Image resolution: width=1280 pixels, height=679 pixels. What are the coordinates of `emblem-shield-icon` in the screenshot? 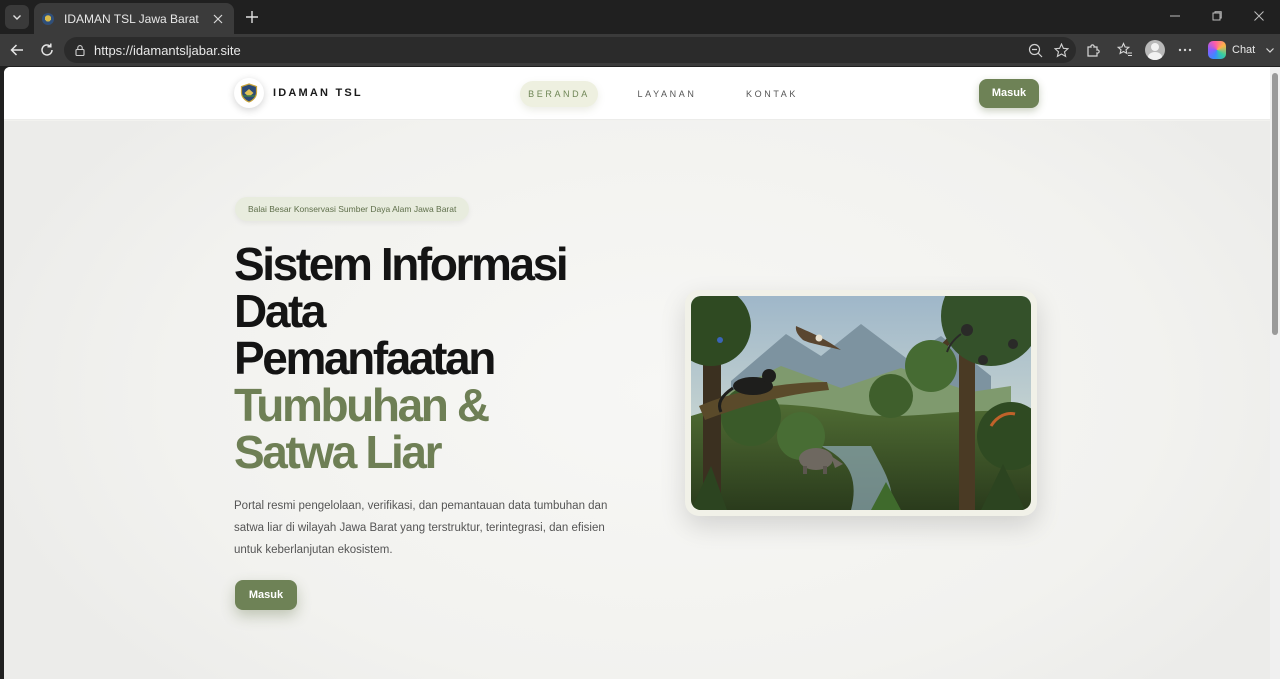 It's located at (249, 93).